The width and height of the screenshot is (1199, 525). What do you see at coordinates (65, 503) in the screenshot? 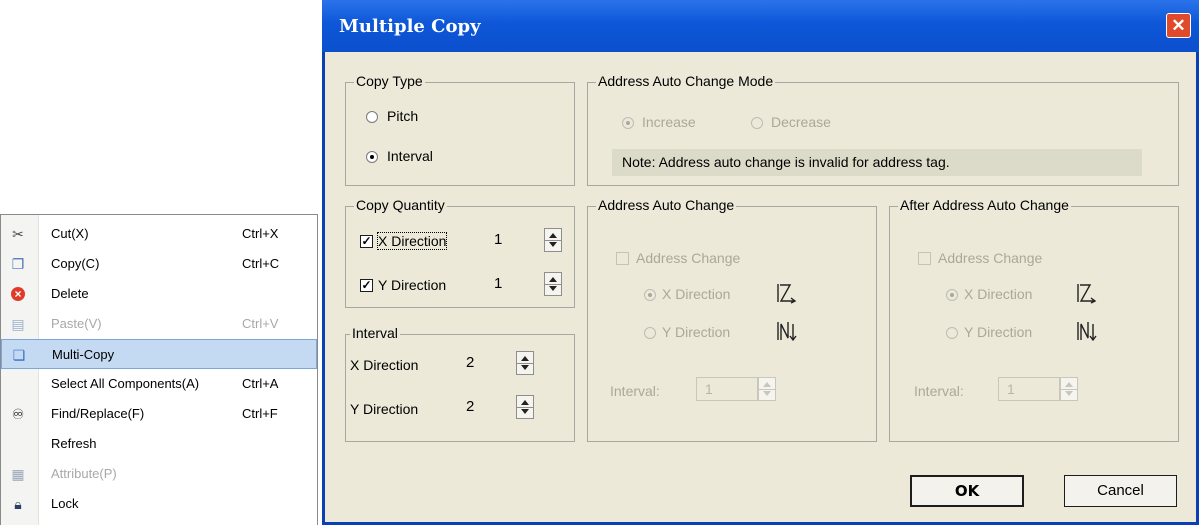
I see `menu-item-label: Lock` at bounding box center [65, 503].